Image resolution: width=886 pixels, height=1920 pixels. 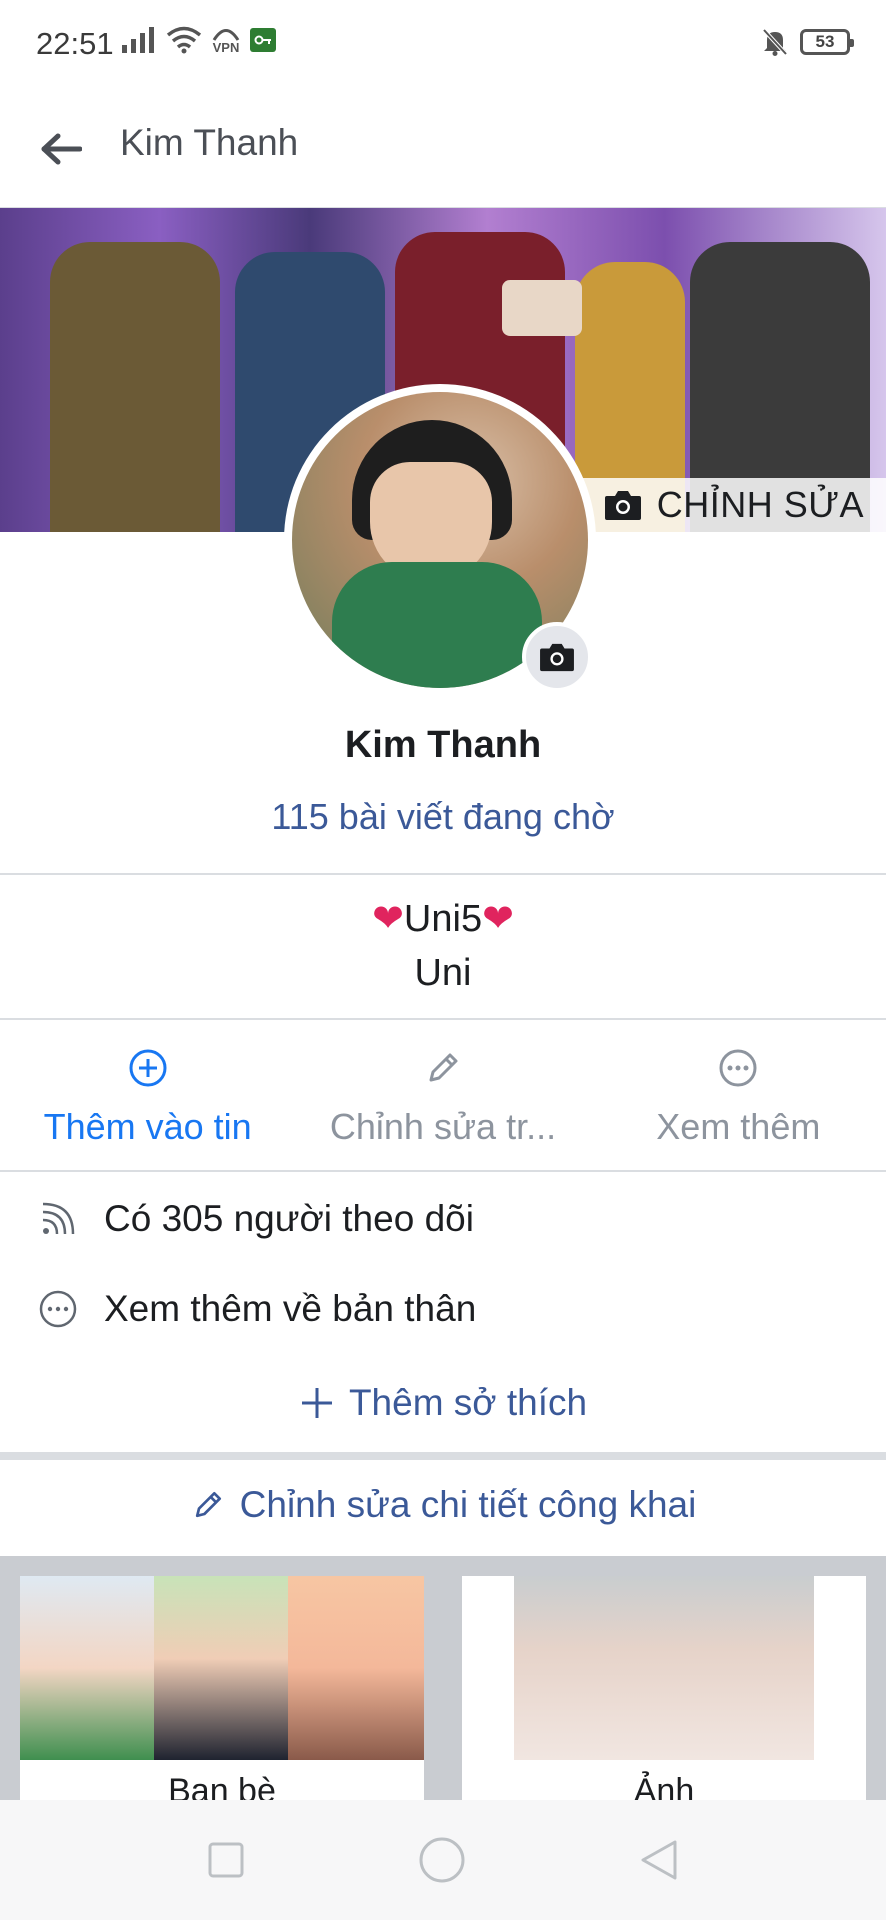 What do you see at coordinates (542, 308) in the screenshot?
I see `cake-image` at bounding box center [542, 308].